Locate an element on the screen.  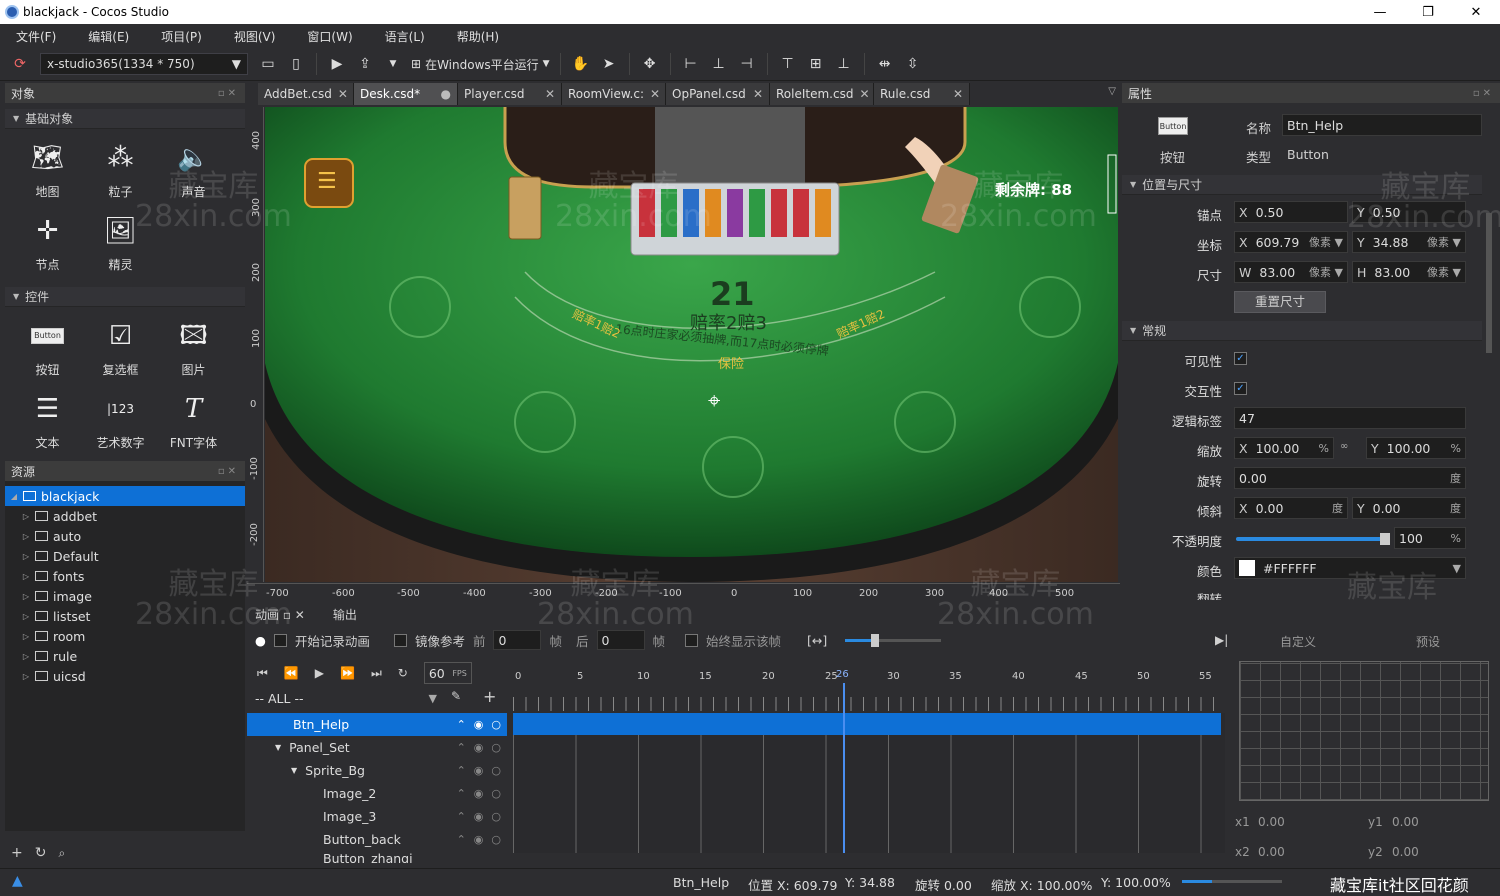
tab-addbet: AddBet.csd ✕ is located at coordinates (306, 94).